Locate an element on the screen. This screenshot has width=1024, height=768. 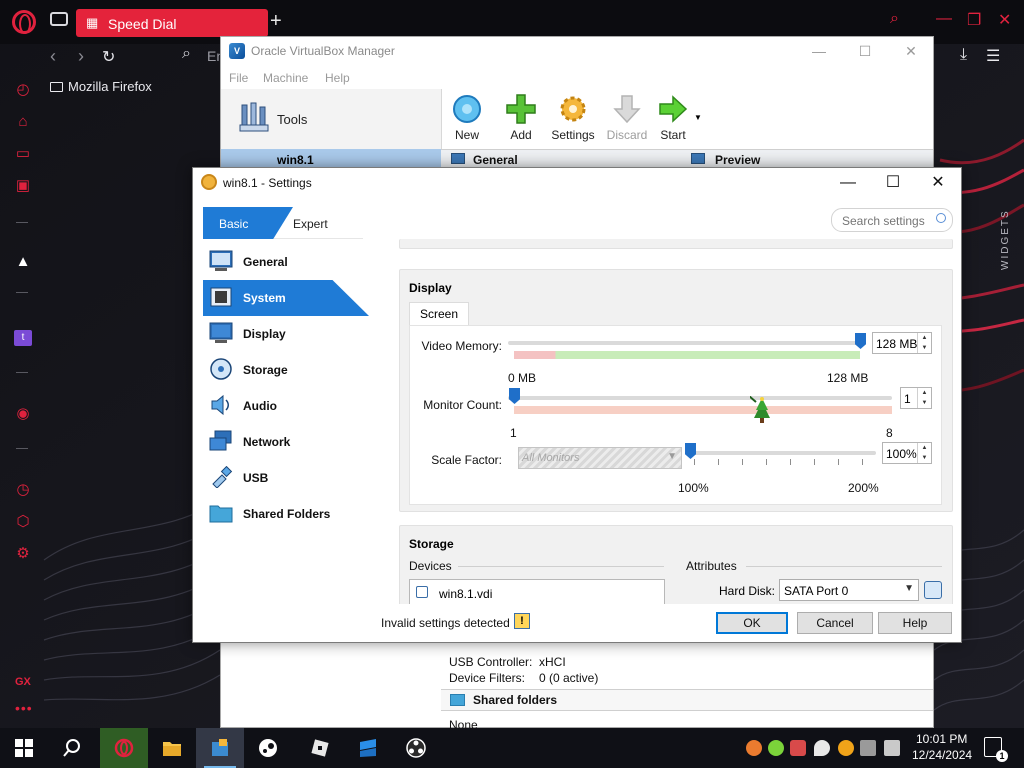
nav-general: General is located at coordinates (286, 262).